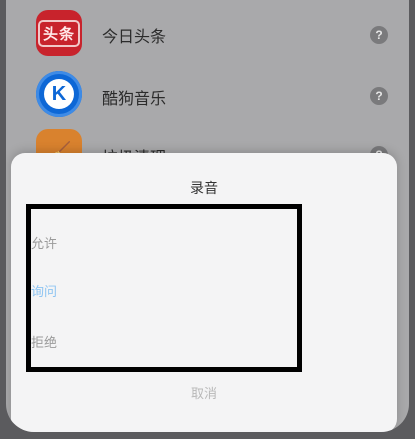 The image size is (415, 439). I want to click on app-label-kugou: 酷狗音乐, so click(134, 98).